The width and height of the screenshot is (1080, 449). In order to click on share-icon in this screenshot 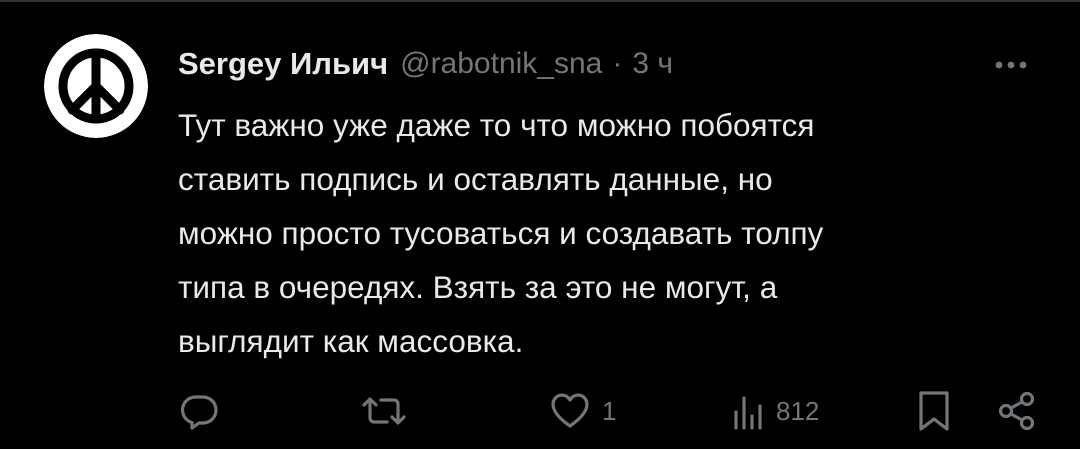, I will do `click(1016, 411)`.